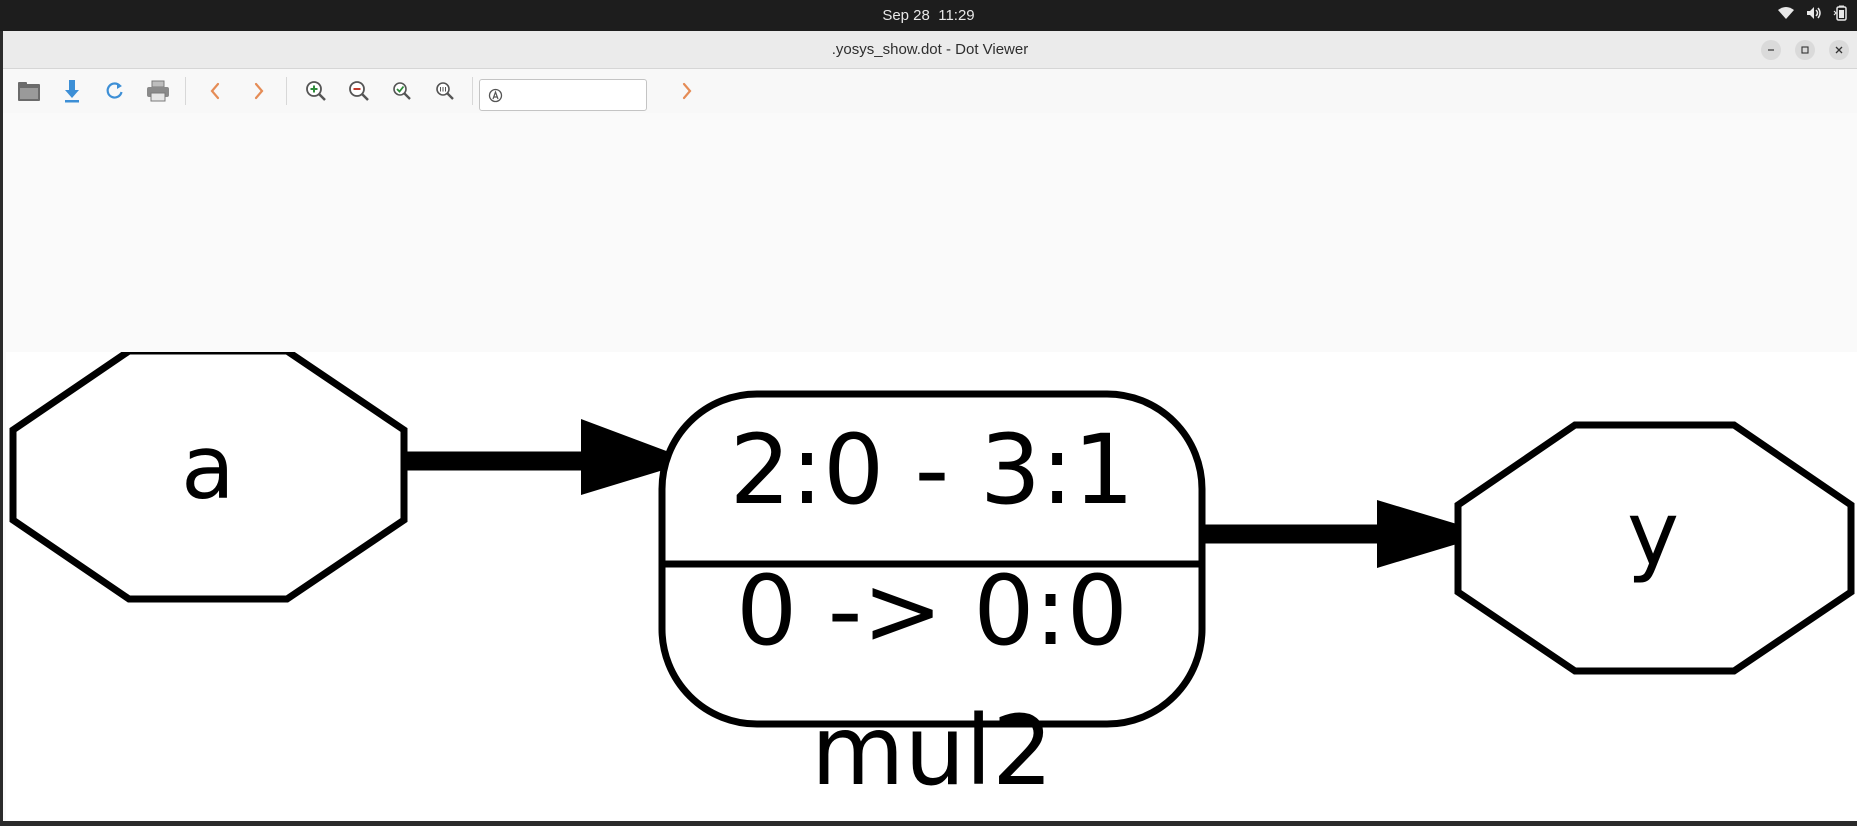 The width and height of the screenshot is (1857, 826). I want to click on node-mul2-name: mul2, so click(932, 751).